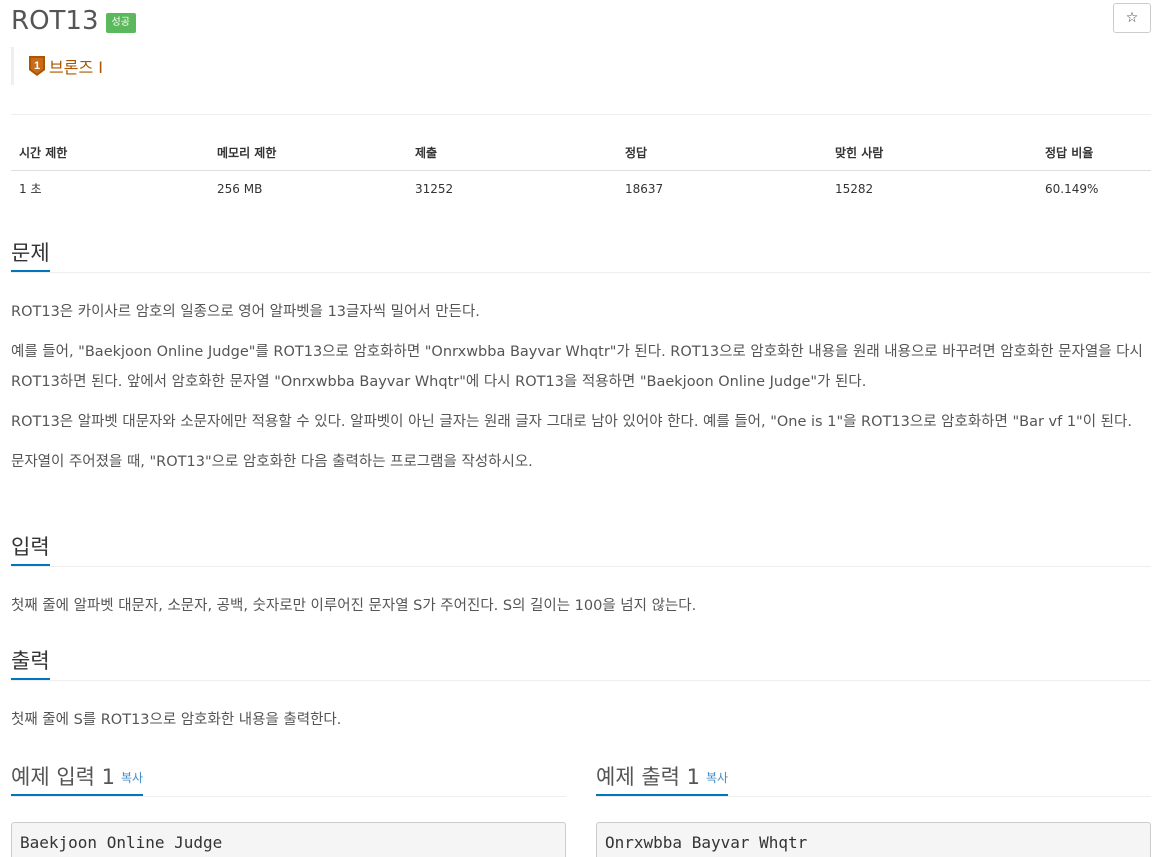 This screenshot has width=1156, height=857. What do you see at coordinates (120, 23) in the screenshot?
I see `status-badge: 성공` at bounding box center [120, 23].